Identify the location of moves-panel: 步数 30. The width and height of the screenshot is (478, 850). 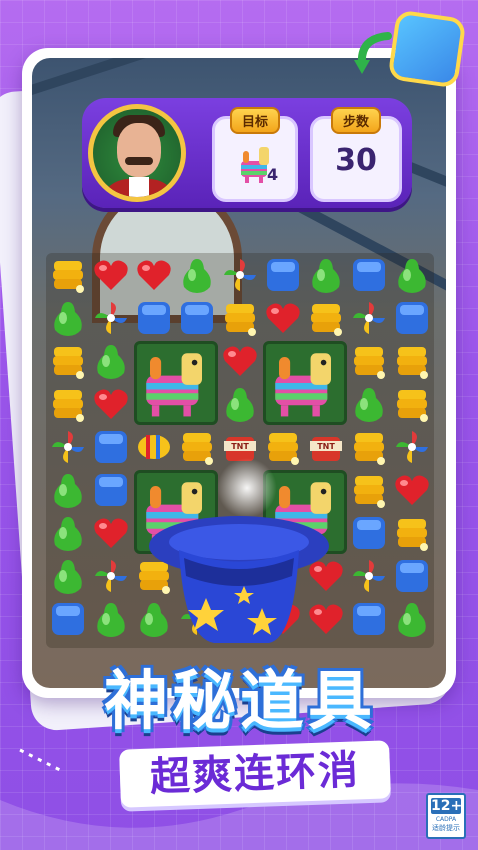
(356, 154).